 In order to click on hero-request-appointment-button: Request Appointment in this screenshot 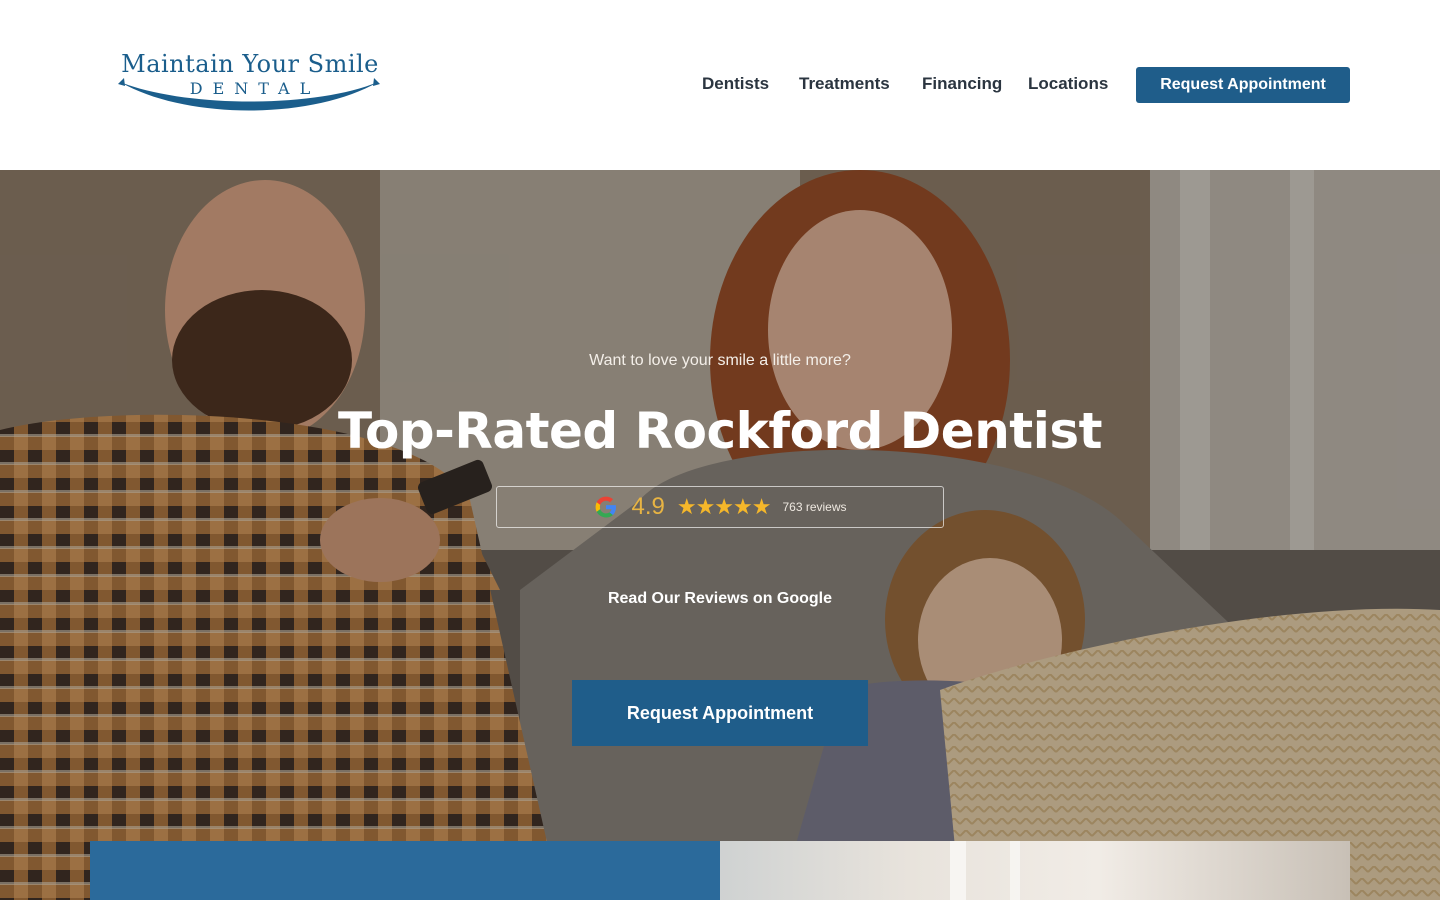, I will do `click(720, 713)`.